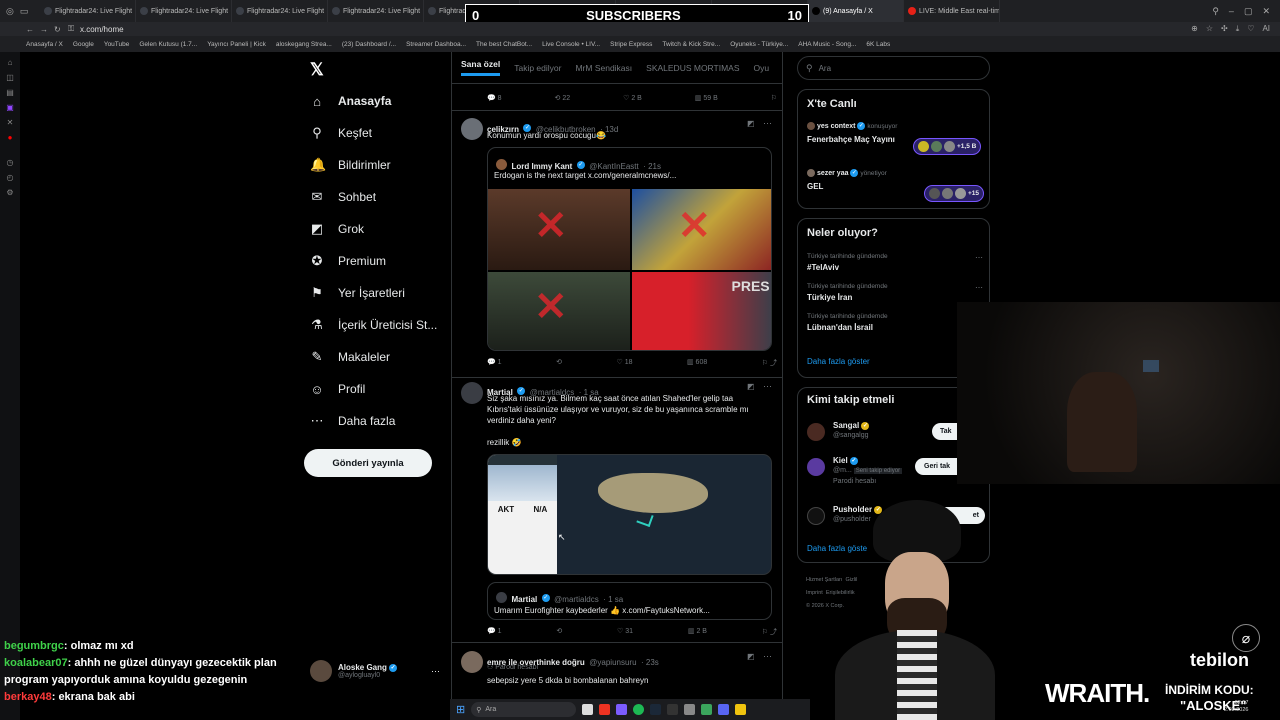  I want to click on url-field: x.com/home, so click(102, 29).